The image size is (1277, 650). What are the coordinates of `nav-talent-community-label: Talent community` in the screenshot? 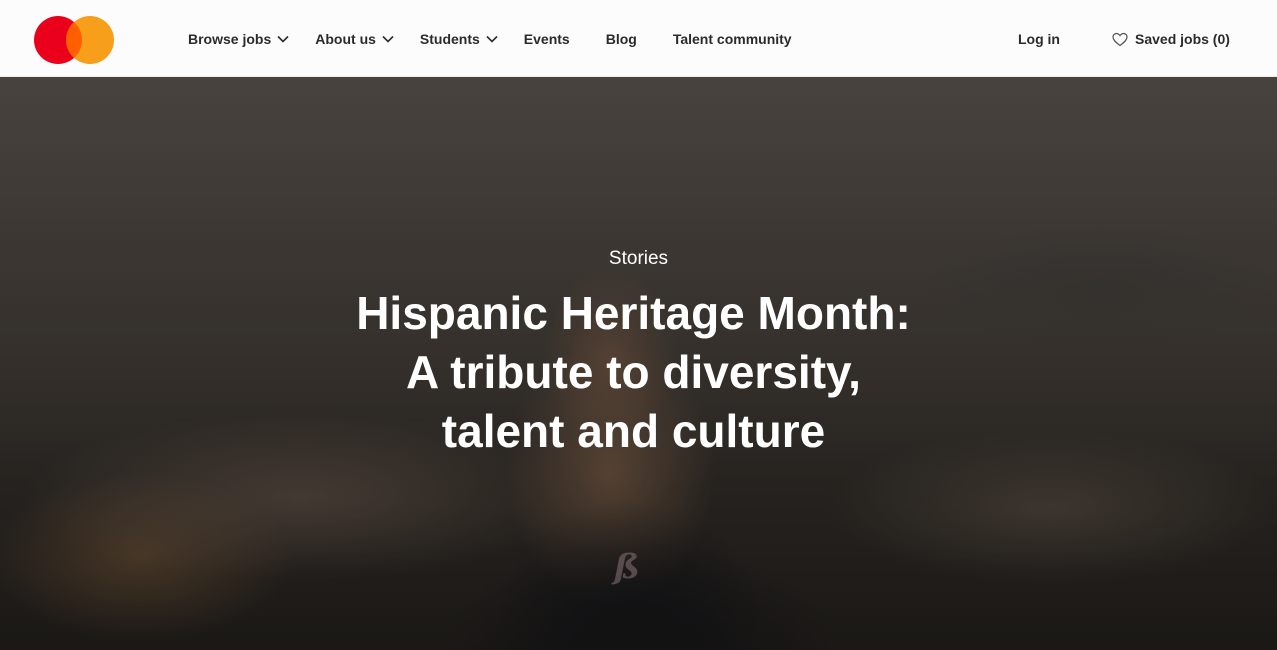 It's located at (732, 38).